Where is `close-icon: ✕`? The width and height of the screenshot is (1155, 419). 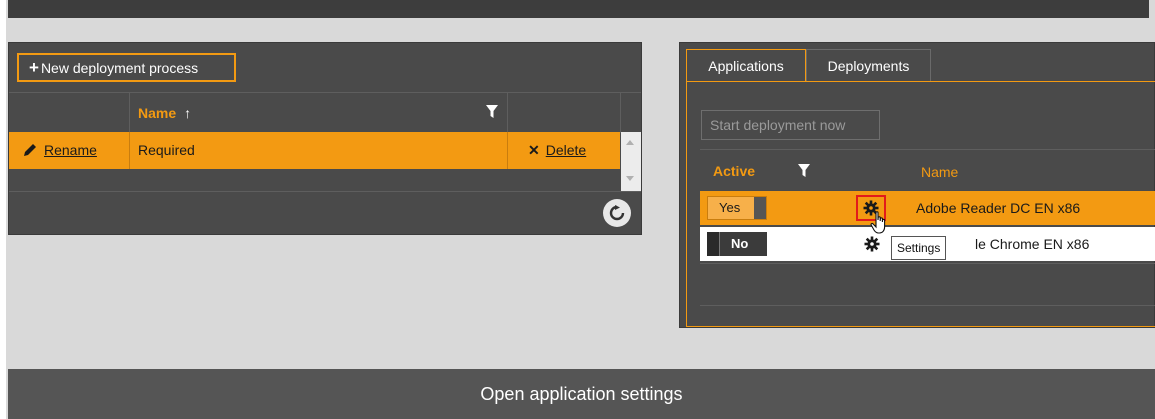
close-icon: ✕ is located at coordinates (534, 150).